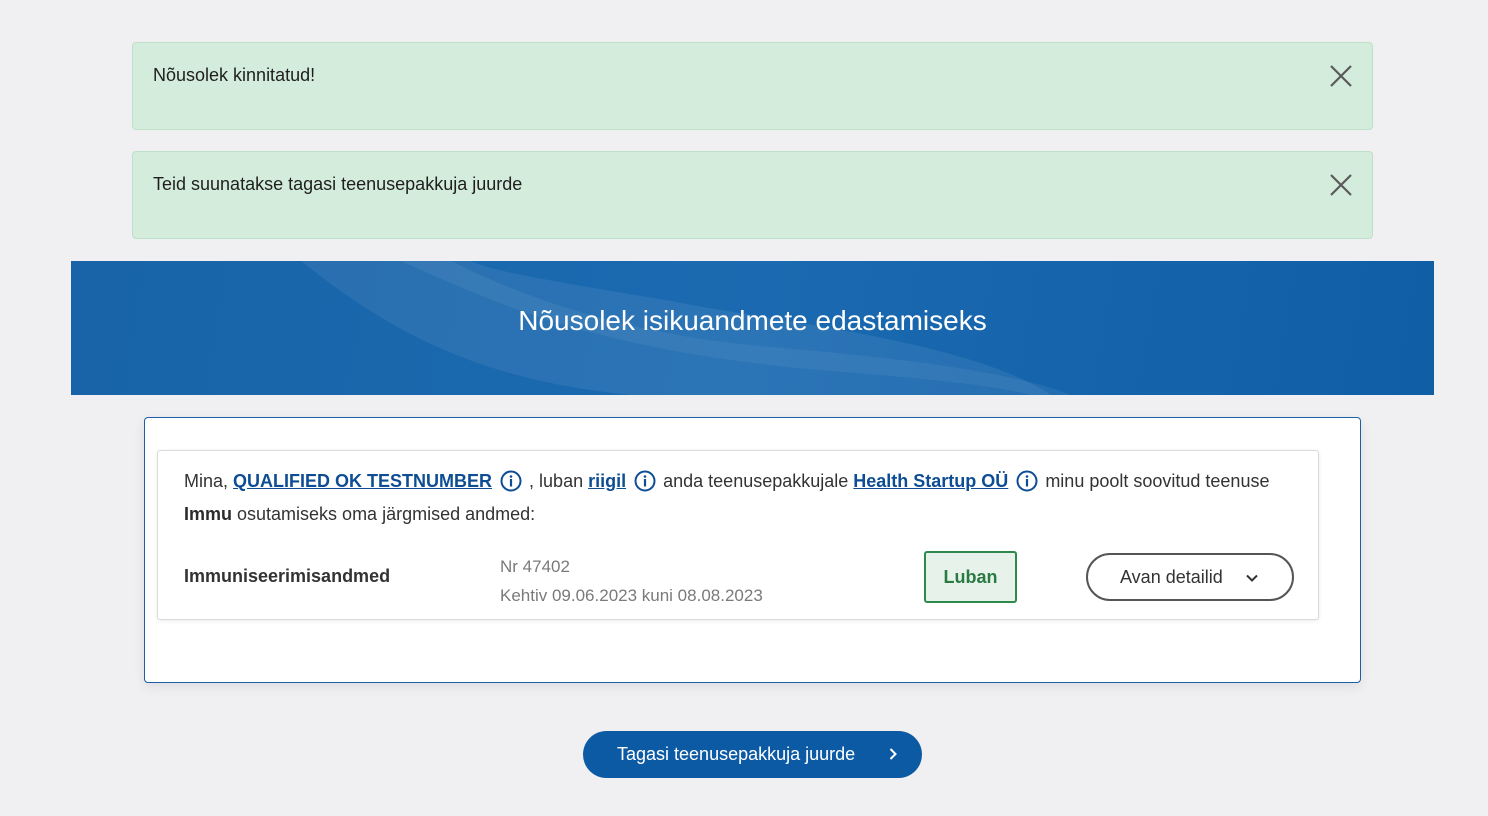  I want to click on alert-text: Nõusolek kinnitatud!, so click(234, 75).